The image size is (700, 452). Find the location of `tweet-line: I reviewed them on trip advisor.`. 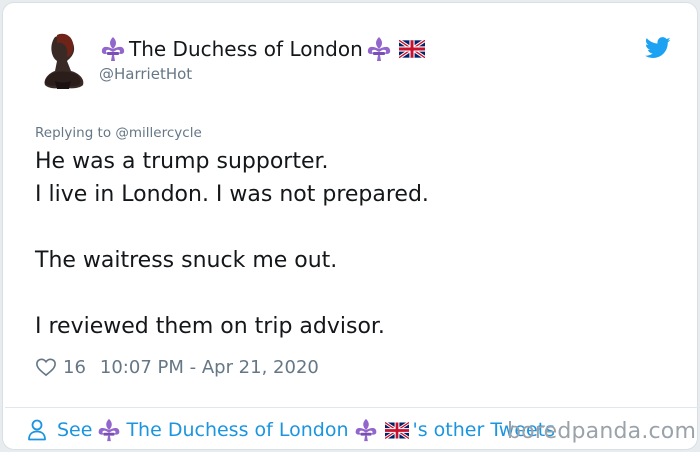

tweet-line: I reviewed them on trip advisor. is located at coordinates (210, 326).